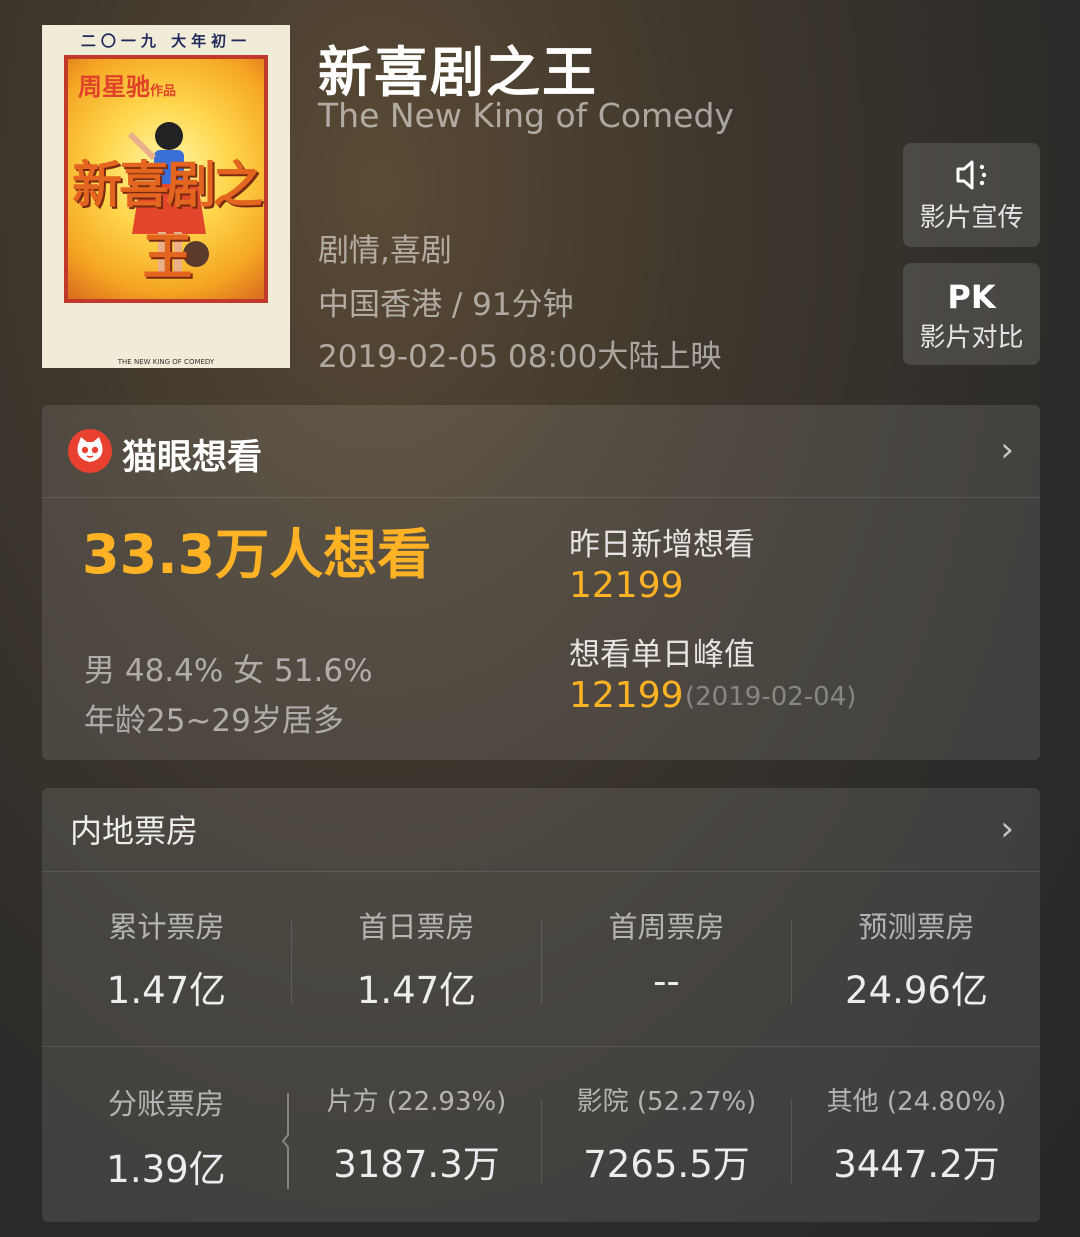  What do you see at coordinates (285, 1141) in the screenshot?
I see `brace-divider` at bounding box center [285, 1141].